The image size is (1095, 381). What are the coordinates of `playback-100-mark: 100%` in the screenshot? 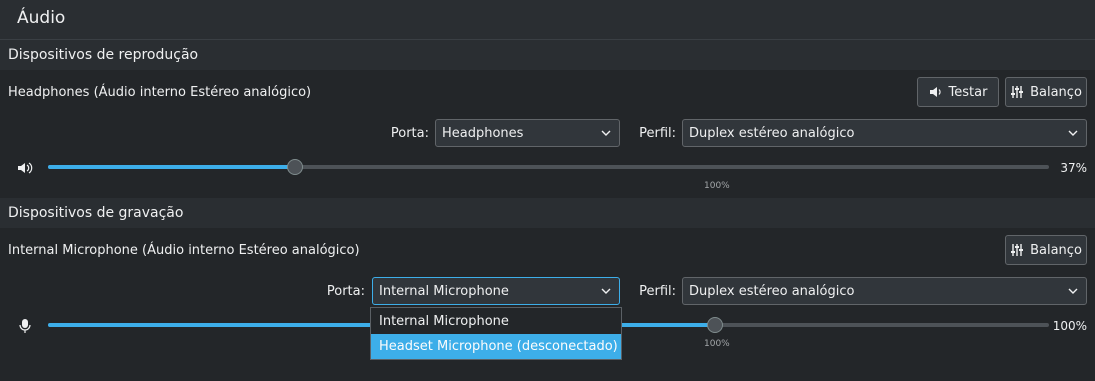 It's located at (717, 186).